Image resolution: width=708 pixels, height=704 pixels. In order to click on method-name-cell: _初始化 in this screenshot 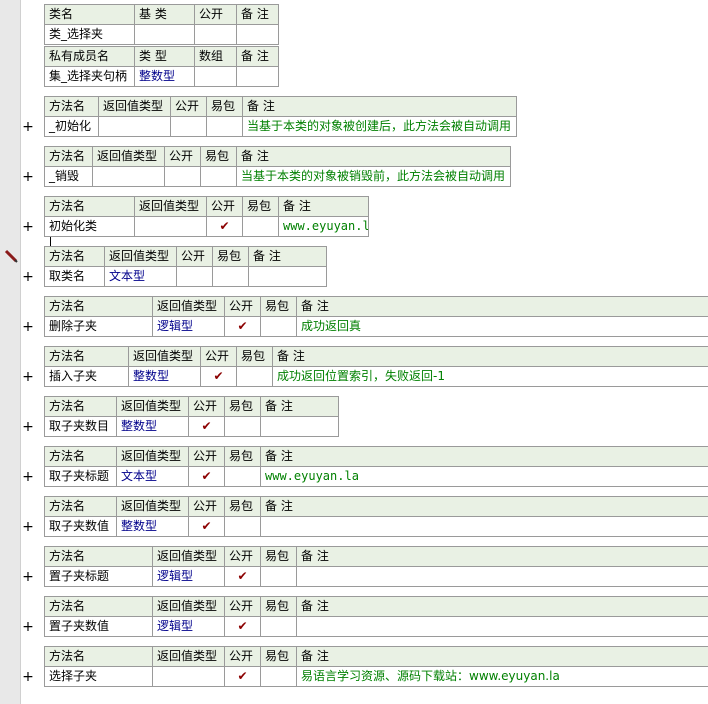, I will do `click(71, 126)`.